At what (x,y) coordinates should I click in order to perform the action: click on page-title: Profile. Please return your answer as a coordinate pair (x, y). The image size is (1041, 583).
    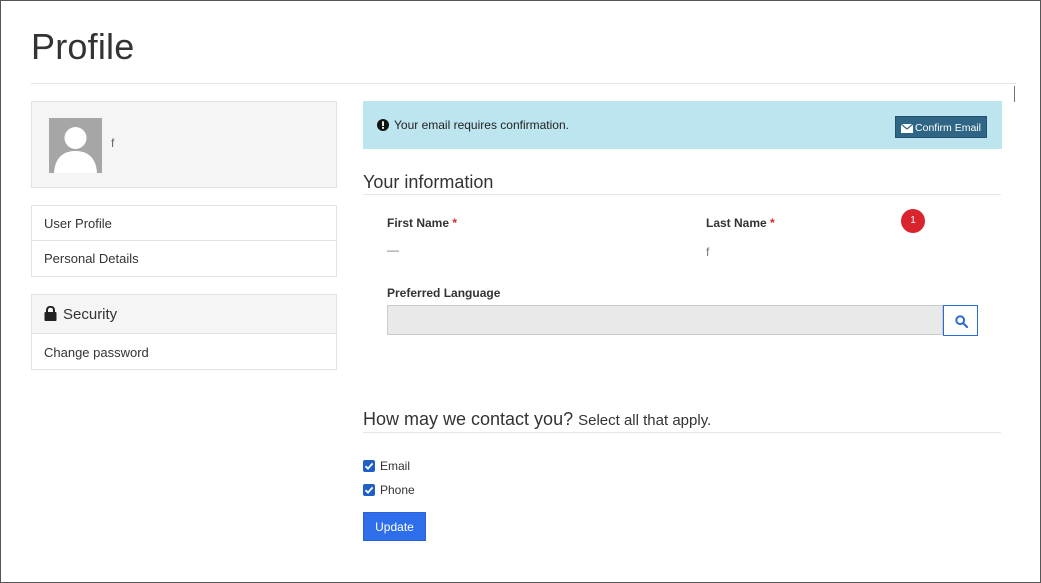
    Looking at the image, I should click on (83, 46).